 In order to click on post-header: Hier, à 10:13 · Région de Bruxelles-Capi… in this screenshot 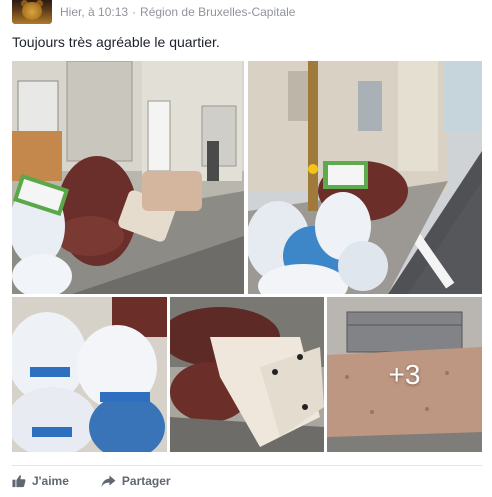, I will do `click(153, 12)`.